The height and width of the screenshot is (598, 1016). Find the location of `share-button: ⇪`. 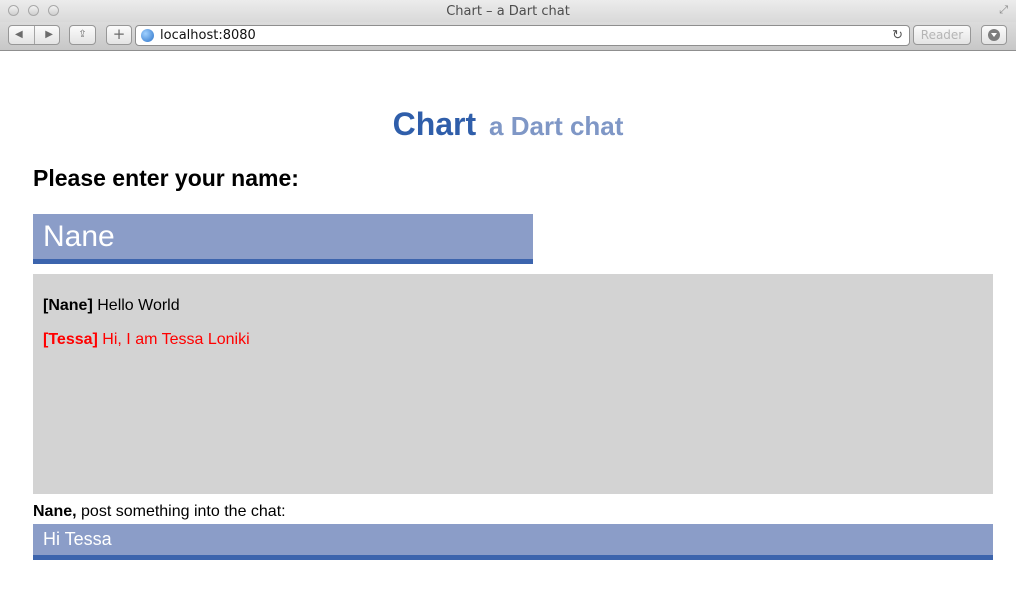

share-button: ⇪ is located at coordinates (82, 35).